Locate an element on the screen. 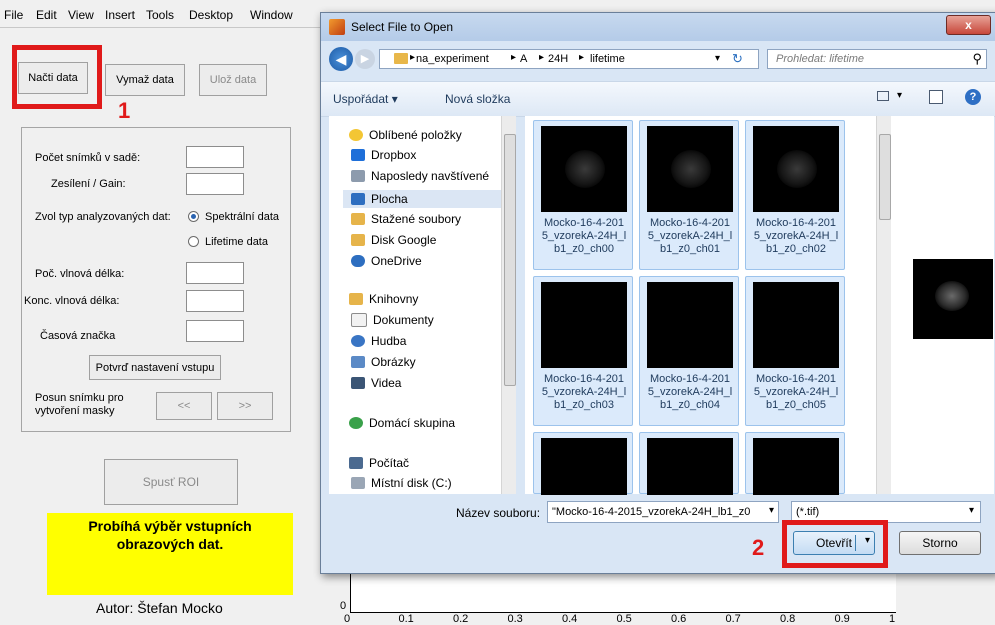 Image resolution: width=995 pixels, height=625 pixels. x-tick-label: 0 is located at coordinates (347, 619).